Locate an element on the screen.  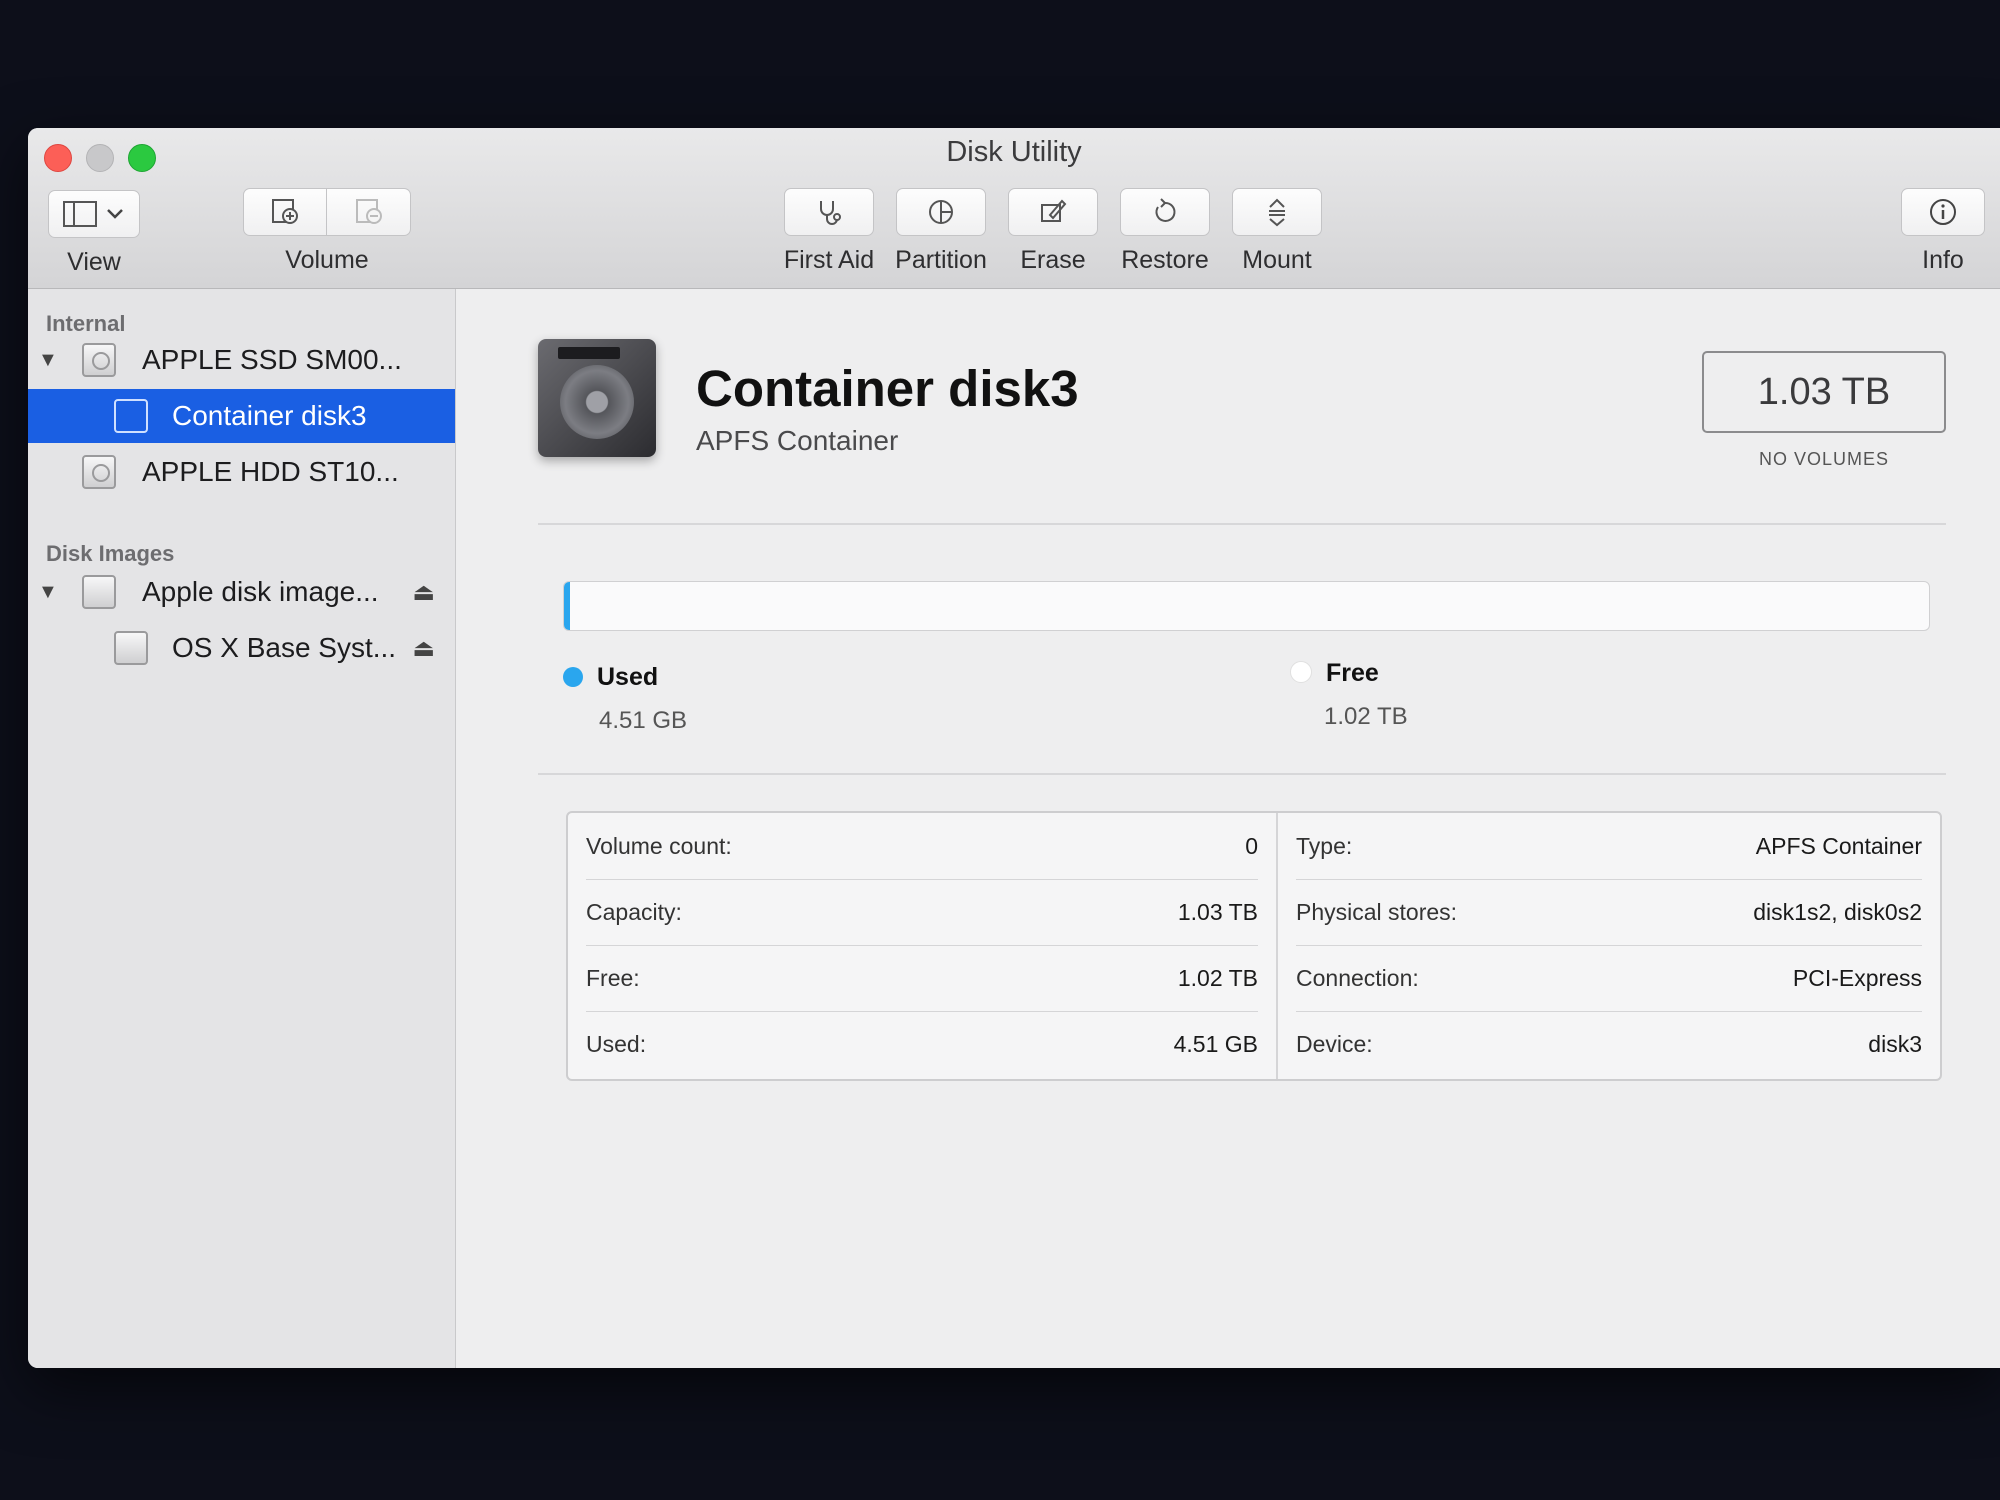
info-value: disk3 is located at coordinates (1895, 1043).